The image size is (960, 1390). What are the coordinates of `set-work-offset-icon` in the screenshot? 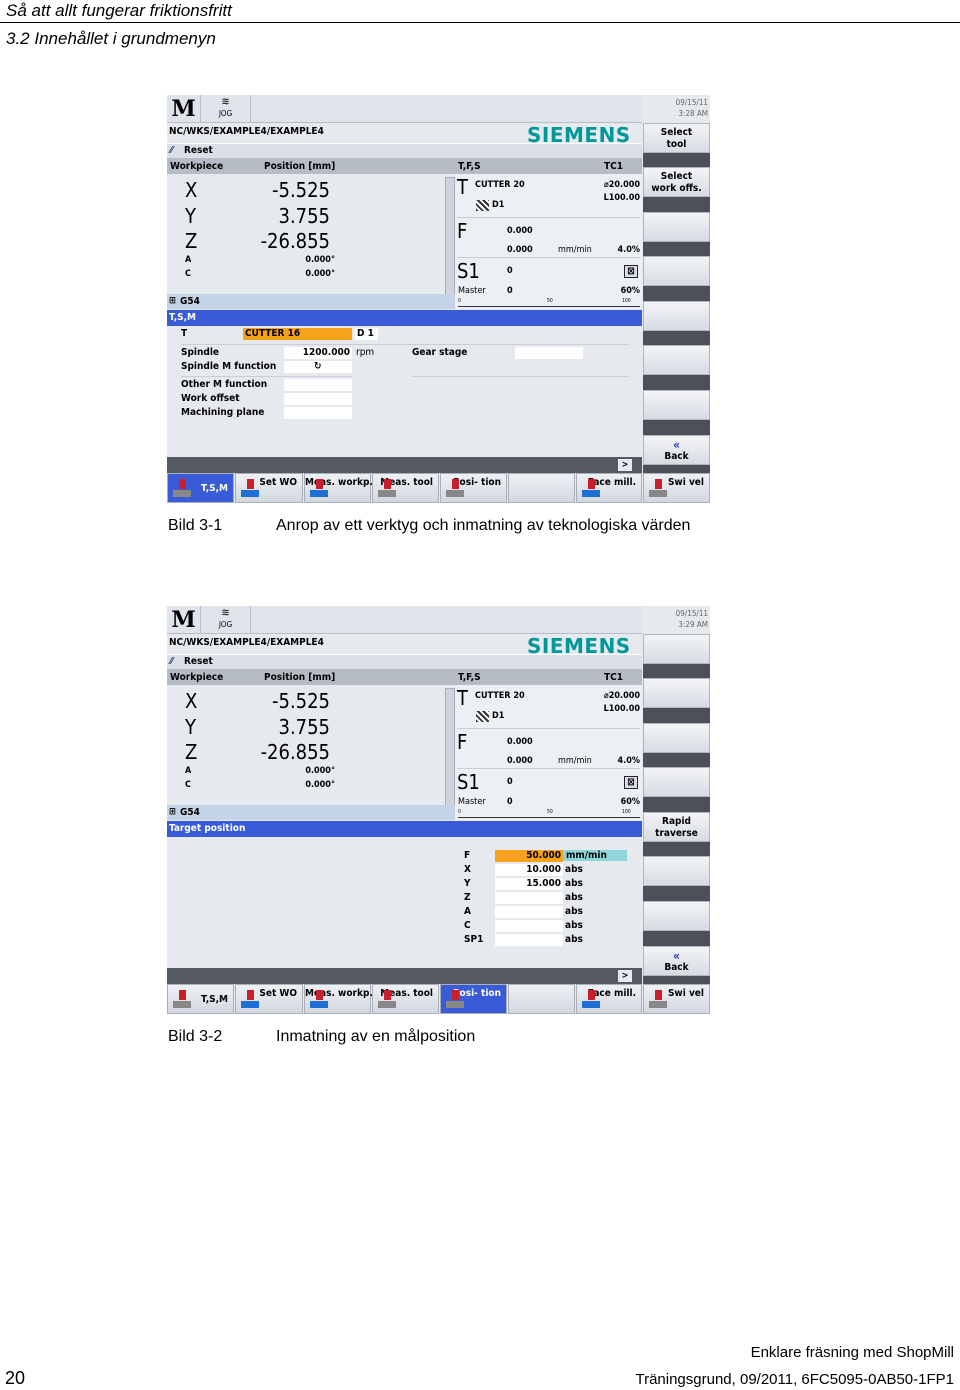 It's located at (251, 489).